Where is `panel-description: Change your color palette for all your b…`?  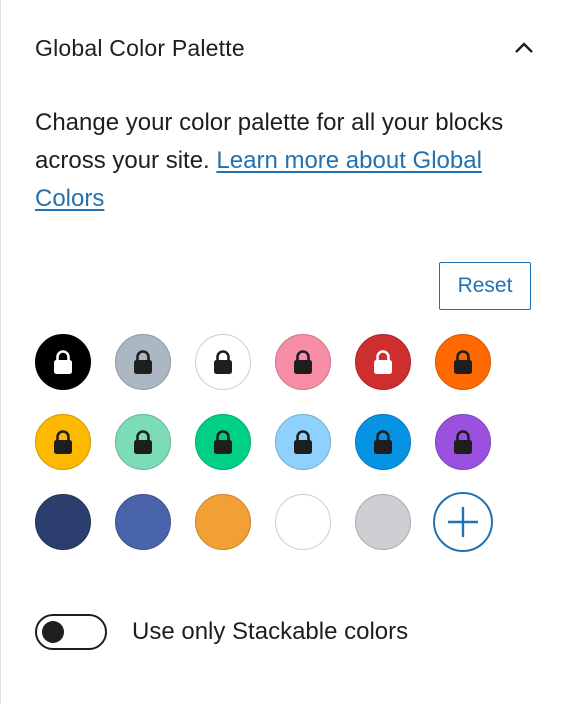 panel-description: Change your color palette for all your b… is located at coordinates (270, 161).